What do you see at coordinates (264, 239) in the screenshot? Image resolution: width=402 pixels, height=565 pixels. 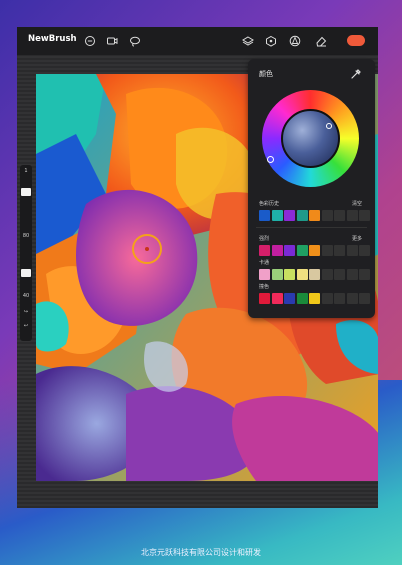 I see `palette-label: 强烈` at bounding box center [264, 239].